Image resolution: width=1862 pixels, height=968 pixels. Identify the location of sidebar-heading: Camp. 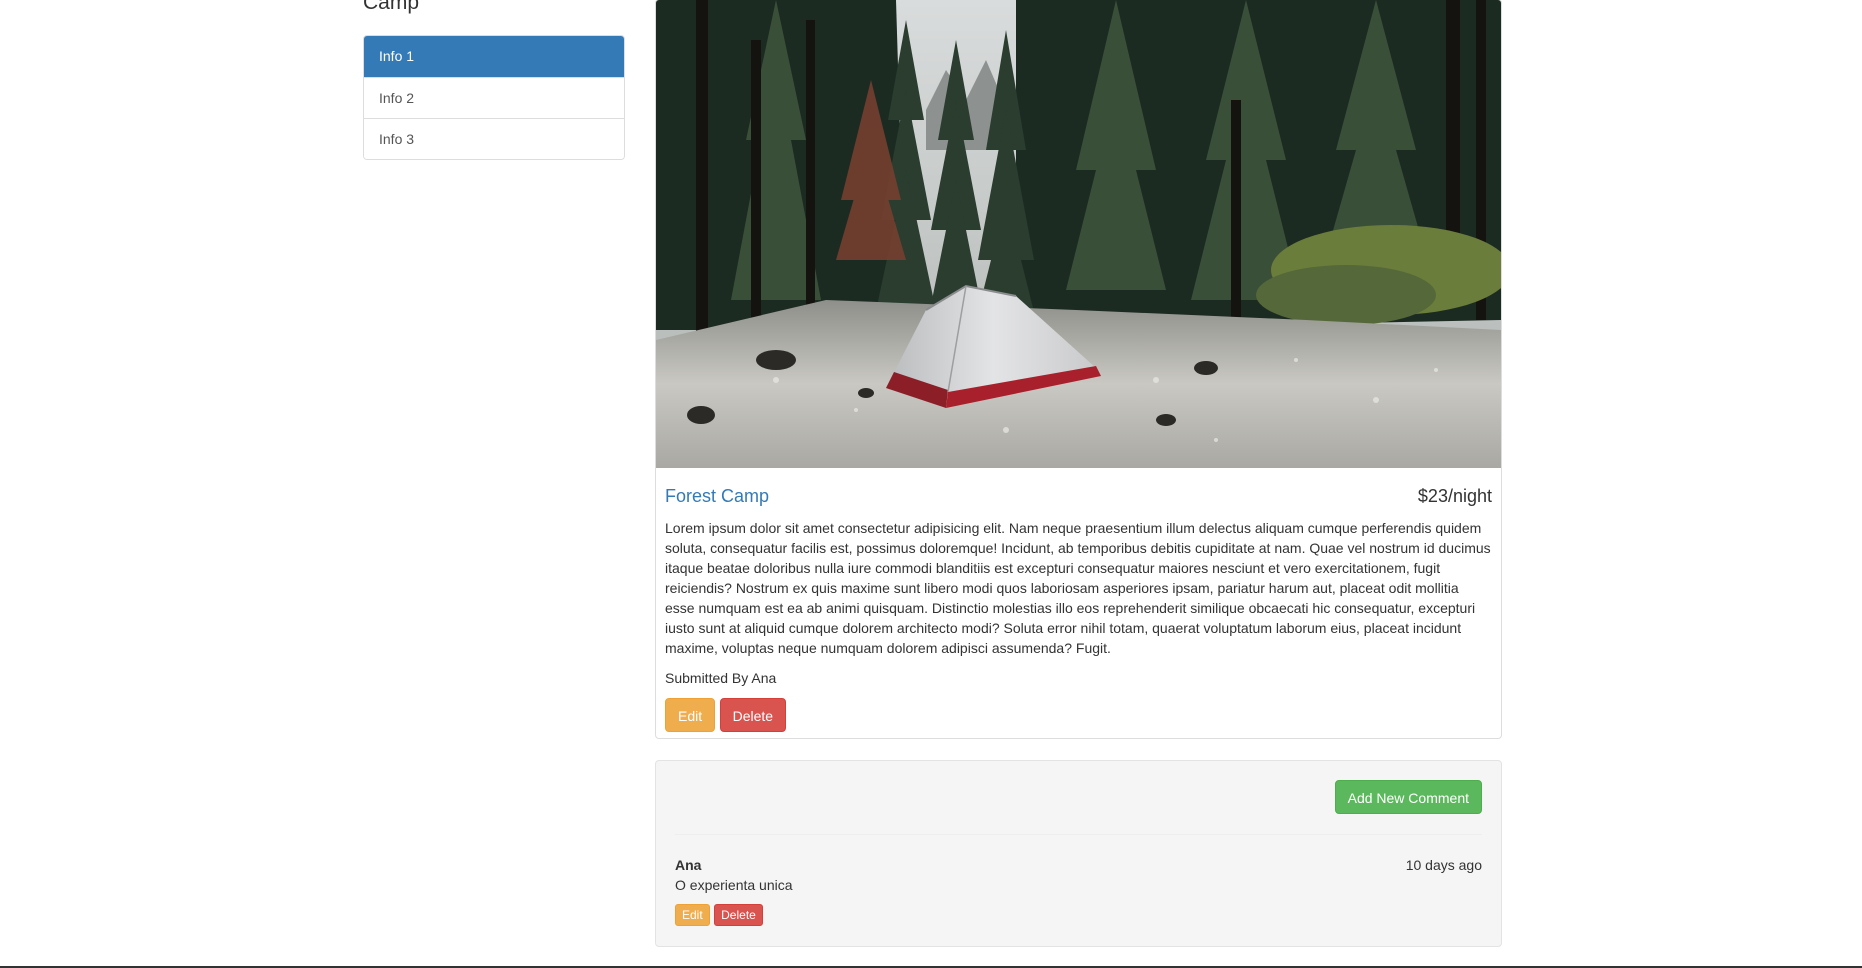
(391, 7).